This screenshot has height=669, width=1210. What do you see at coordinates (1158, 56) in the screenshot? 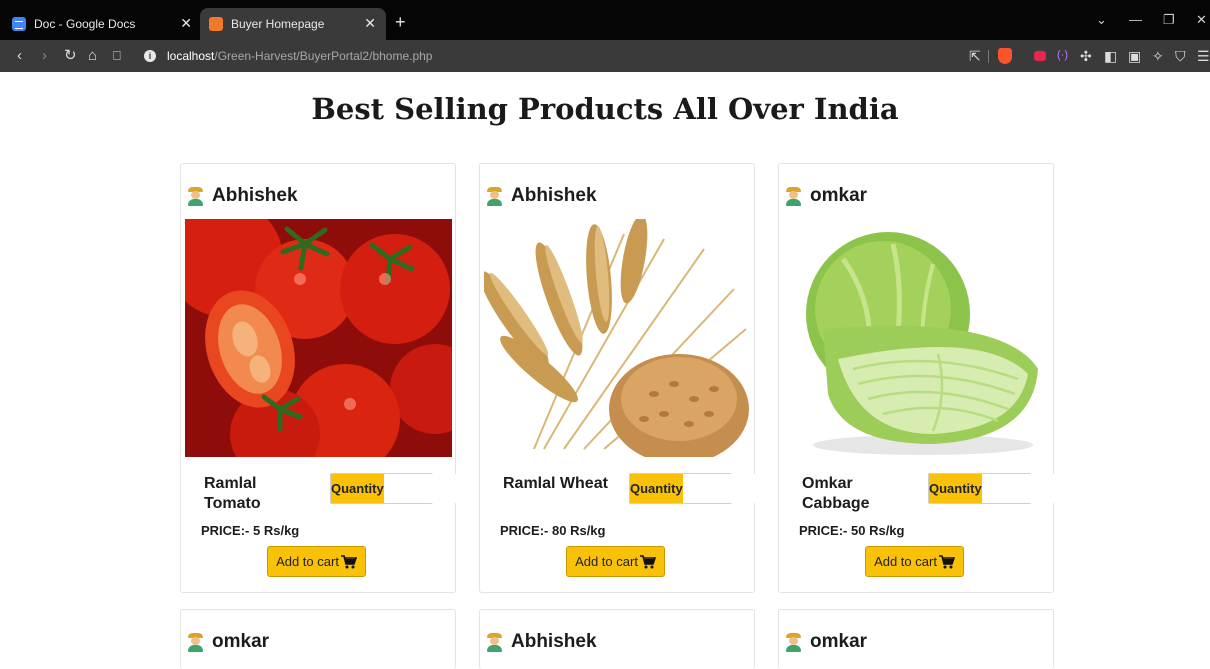
I see `leo-ai-icon: ✧` at bounding box center [1158, 56].